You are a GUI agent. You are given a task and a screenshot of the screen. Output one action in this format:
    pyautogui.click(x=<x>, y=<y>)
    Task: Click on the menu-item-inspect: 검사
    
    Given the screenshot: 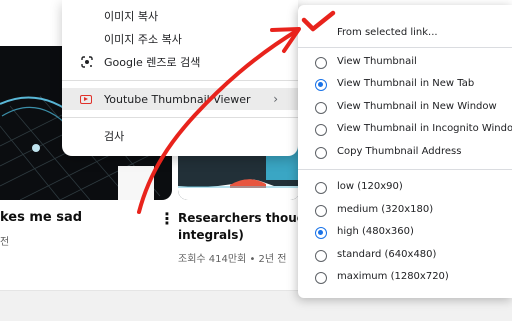 What is the action you would take?
    pyautogui.click(x=180, y=136)
    